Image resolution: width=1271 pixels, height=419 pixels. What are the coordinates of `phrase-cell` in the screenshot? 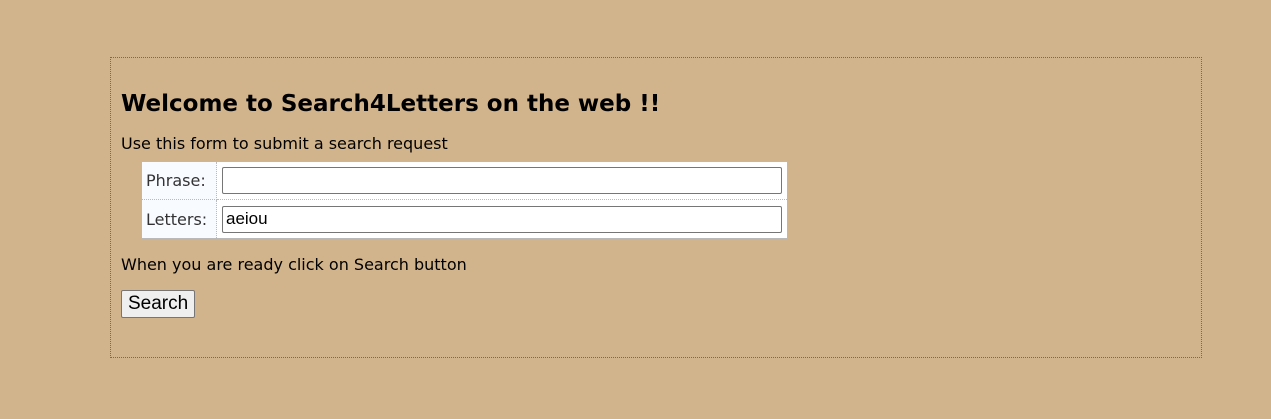 It's located at (502, 181).